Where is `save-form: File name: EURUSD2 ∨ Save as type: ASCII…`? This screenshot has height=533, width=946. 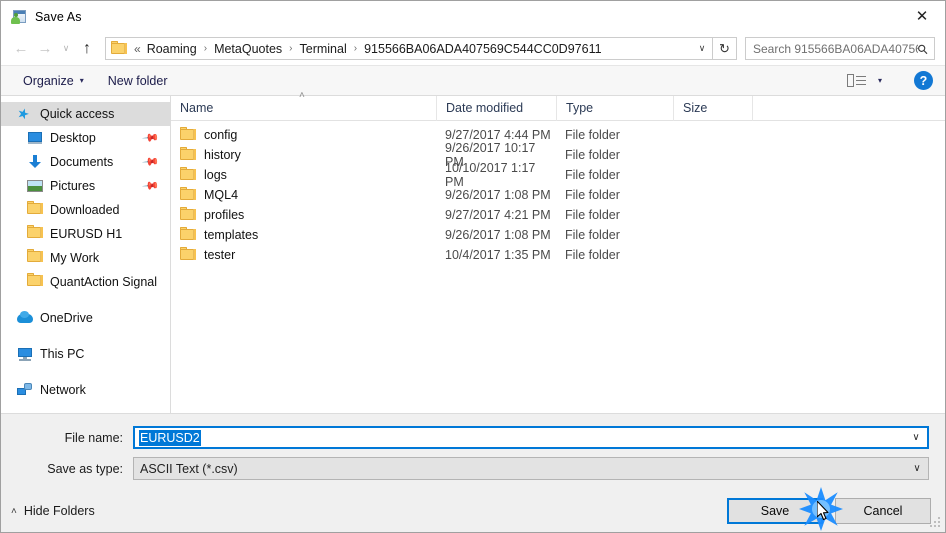 save-form: File name: EURUSD2 ∨ Save as type: ASCII… is located at coordinates (473, 451).